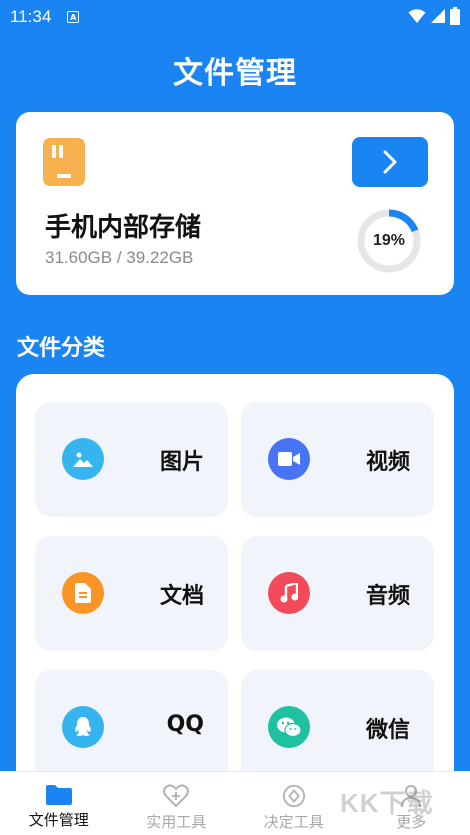 The width and height of the screenshot is (470, 835). What do you see at coordinates (455, 16) in the screenshot?
I see `battery-icon` at bounding box center [455, 16].